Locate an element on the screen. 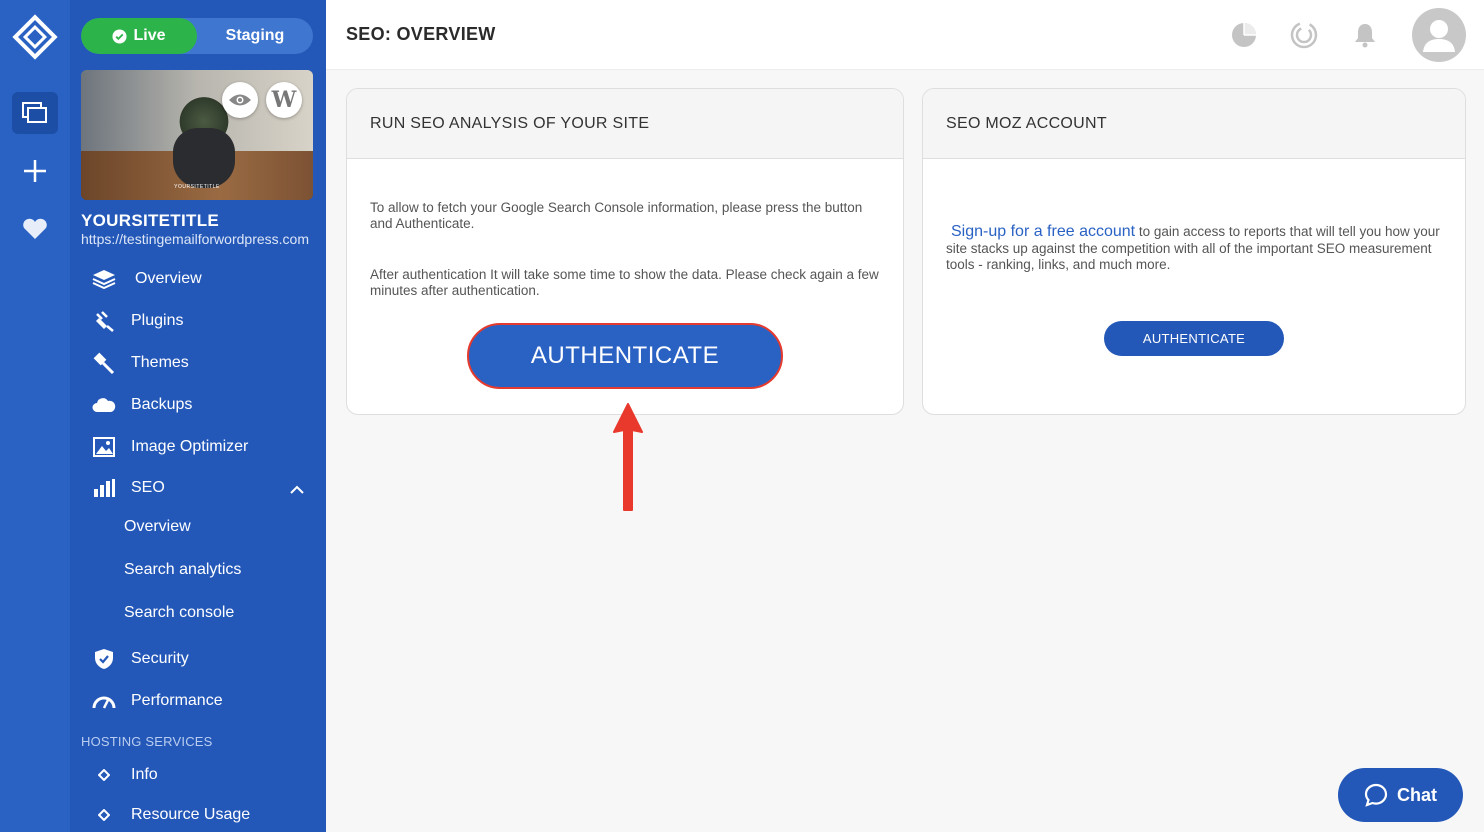 The image size is (1484, 832). sites-icon is located at coordinates (35, 113).